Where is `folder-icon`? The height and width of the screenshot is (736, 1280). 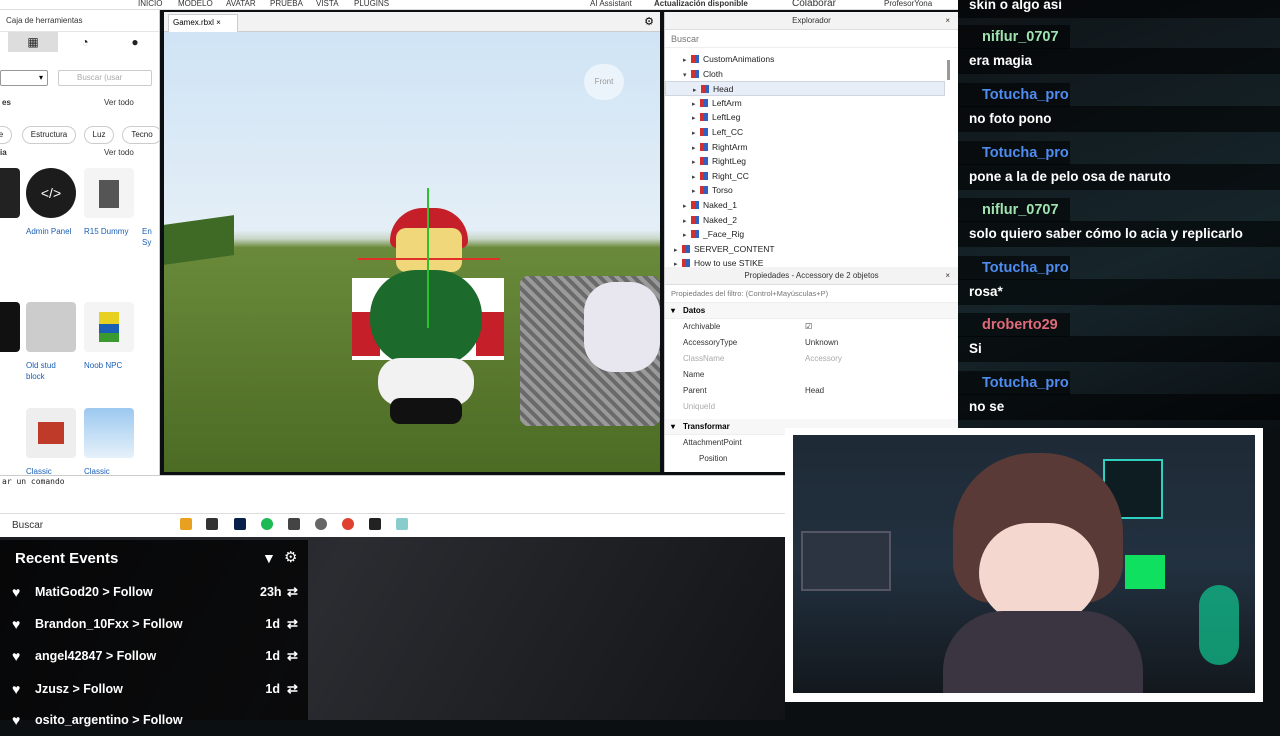
folder-icon is located at coordinates (186, 524).